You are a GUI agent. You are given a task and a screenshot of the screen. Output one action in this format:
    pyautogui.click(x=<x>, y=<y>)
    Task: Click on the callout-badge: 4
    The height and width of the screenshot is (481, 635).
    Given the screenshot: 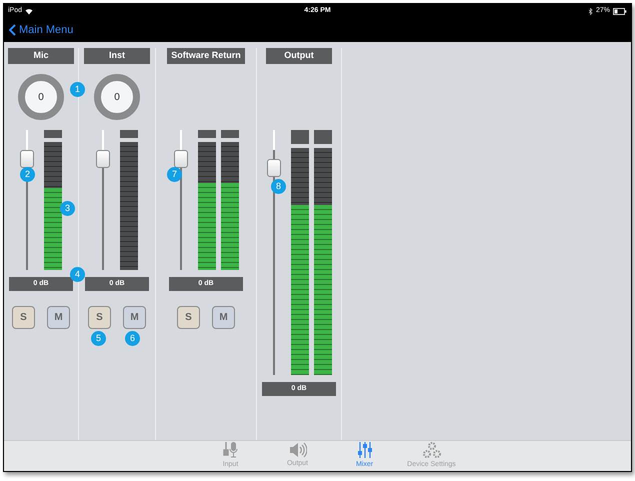 What is the action you would take?
    pyautogui.click(x=77, y=274)
    